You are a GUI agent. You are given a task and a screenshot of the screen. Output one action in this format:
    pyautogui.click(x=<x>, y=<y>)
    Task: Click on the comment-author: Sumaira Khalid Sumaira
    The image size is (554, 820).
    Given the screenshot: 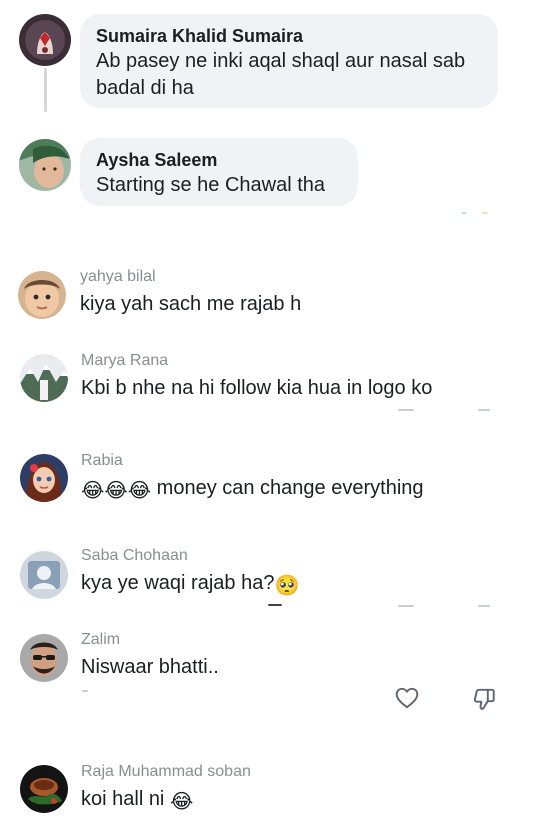 What is the action you would take?
    pyautogui.click(x=289, y=36)
    